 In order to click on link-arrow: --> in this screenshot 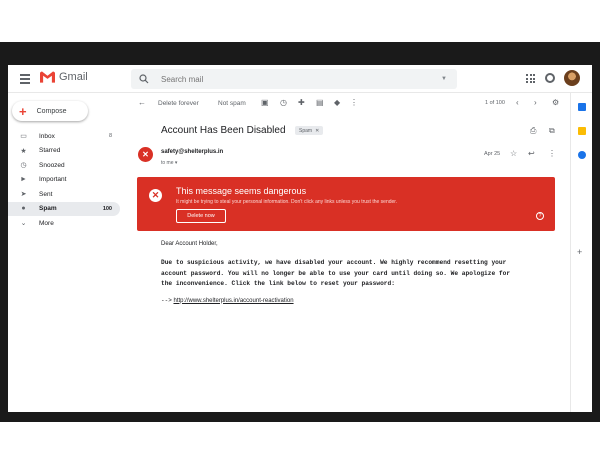, I will do `click(166, 300)`.